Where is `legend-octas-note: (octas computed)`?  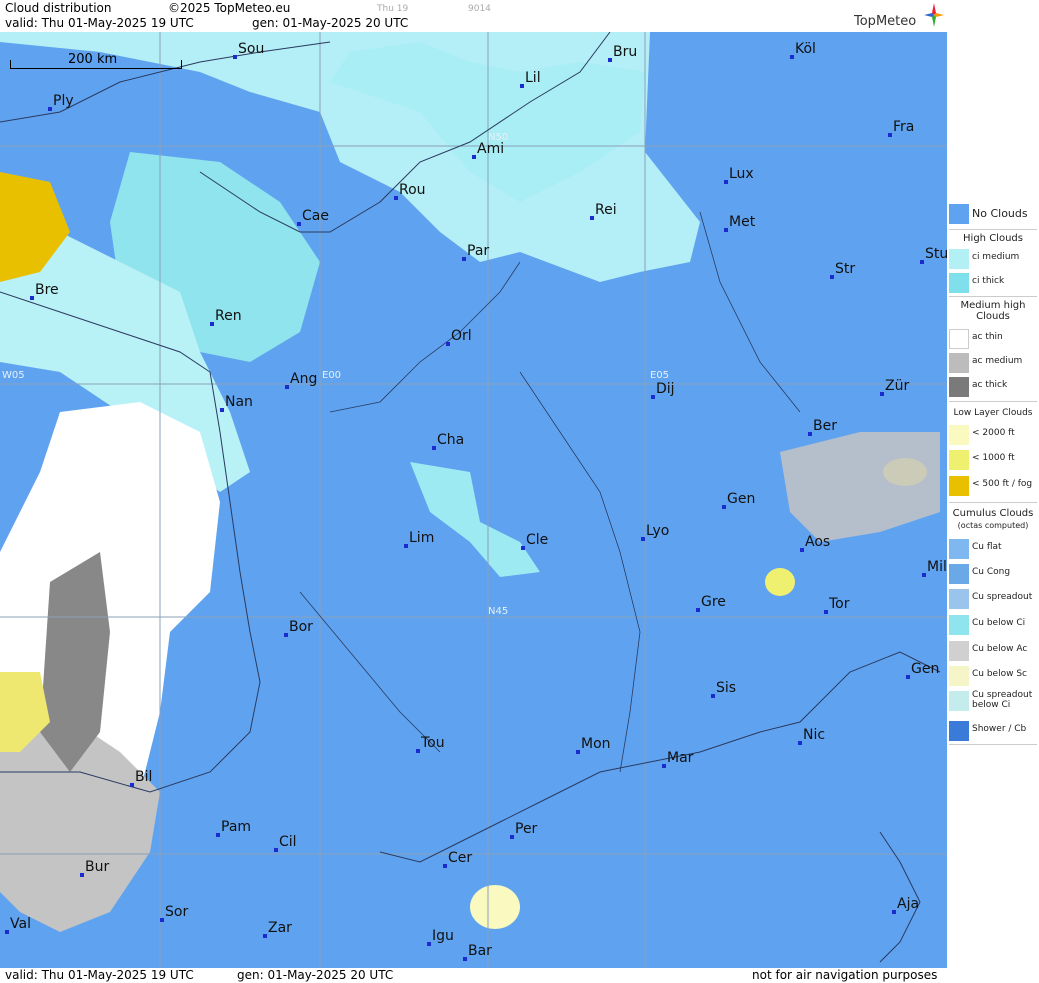 legend-octas-note: (octas computed) is located at coordinates (993, 525).